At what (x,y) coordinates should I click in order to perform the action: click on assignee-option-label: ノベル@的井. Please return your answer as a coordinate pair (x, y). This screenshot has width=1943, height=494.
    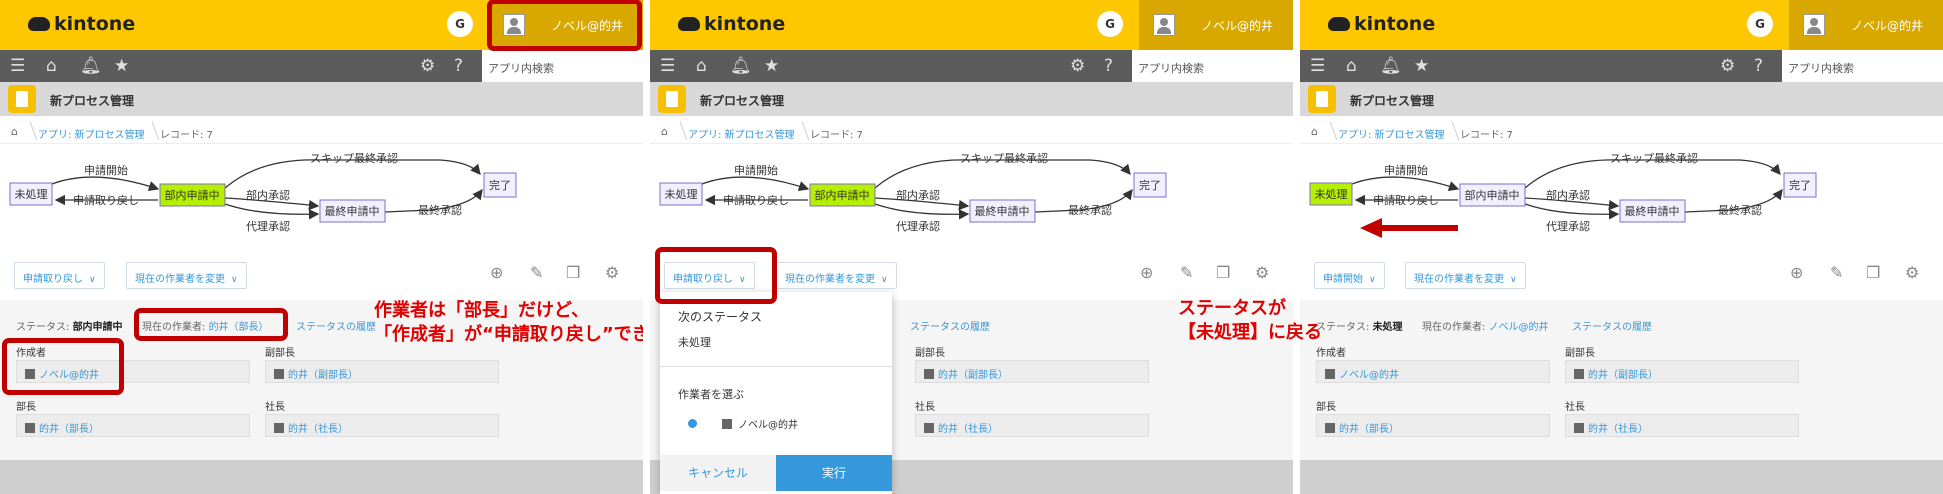
    Looking at the image, I should click on (768, 425).